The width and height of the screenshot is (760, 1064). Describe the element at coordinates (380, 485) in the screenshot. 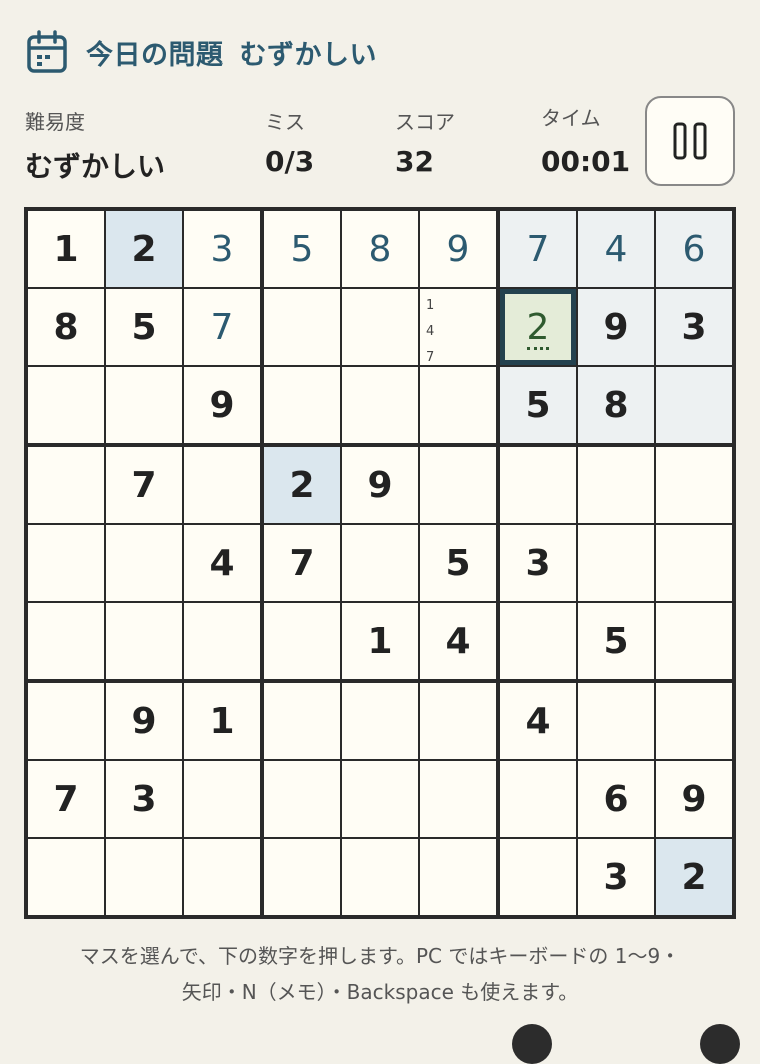

I see `sudoku-cell-r4c5: 9` at that location.